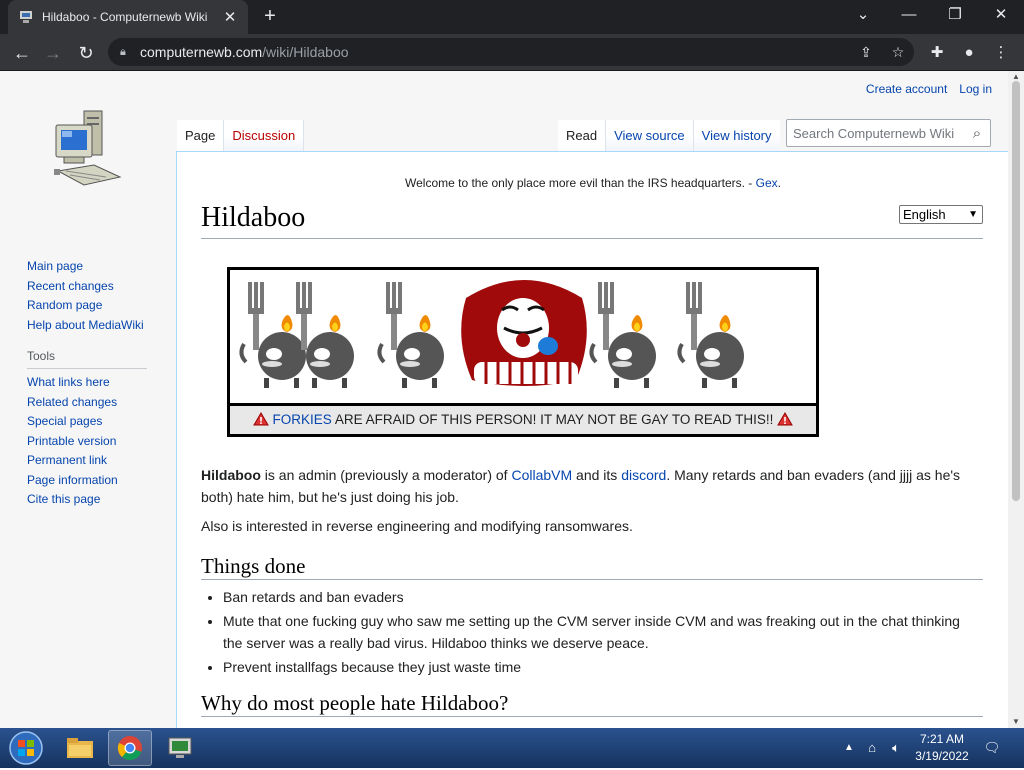  Describe the element at coordinates (898, 52) in the screenshot. I see `bookmark-star-icon: ☆` at that location.